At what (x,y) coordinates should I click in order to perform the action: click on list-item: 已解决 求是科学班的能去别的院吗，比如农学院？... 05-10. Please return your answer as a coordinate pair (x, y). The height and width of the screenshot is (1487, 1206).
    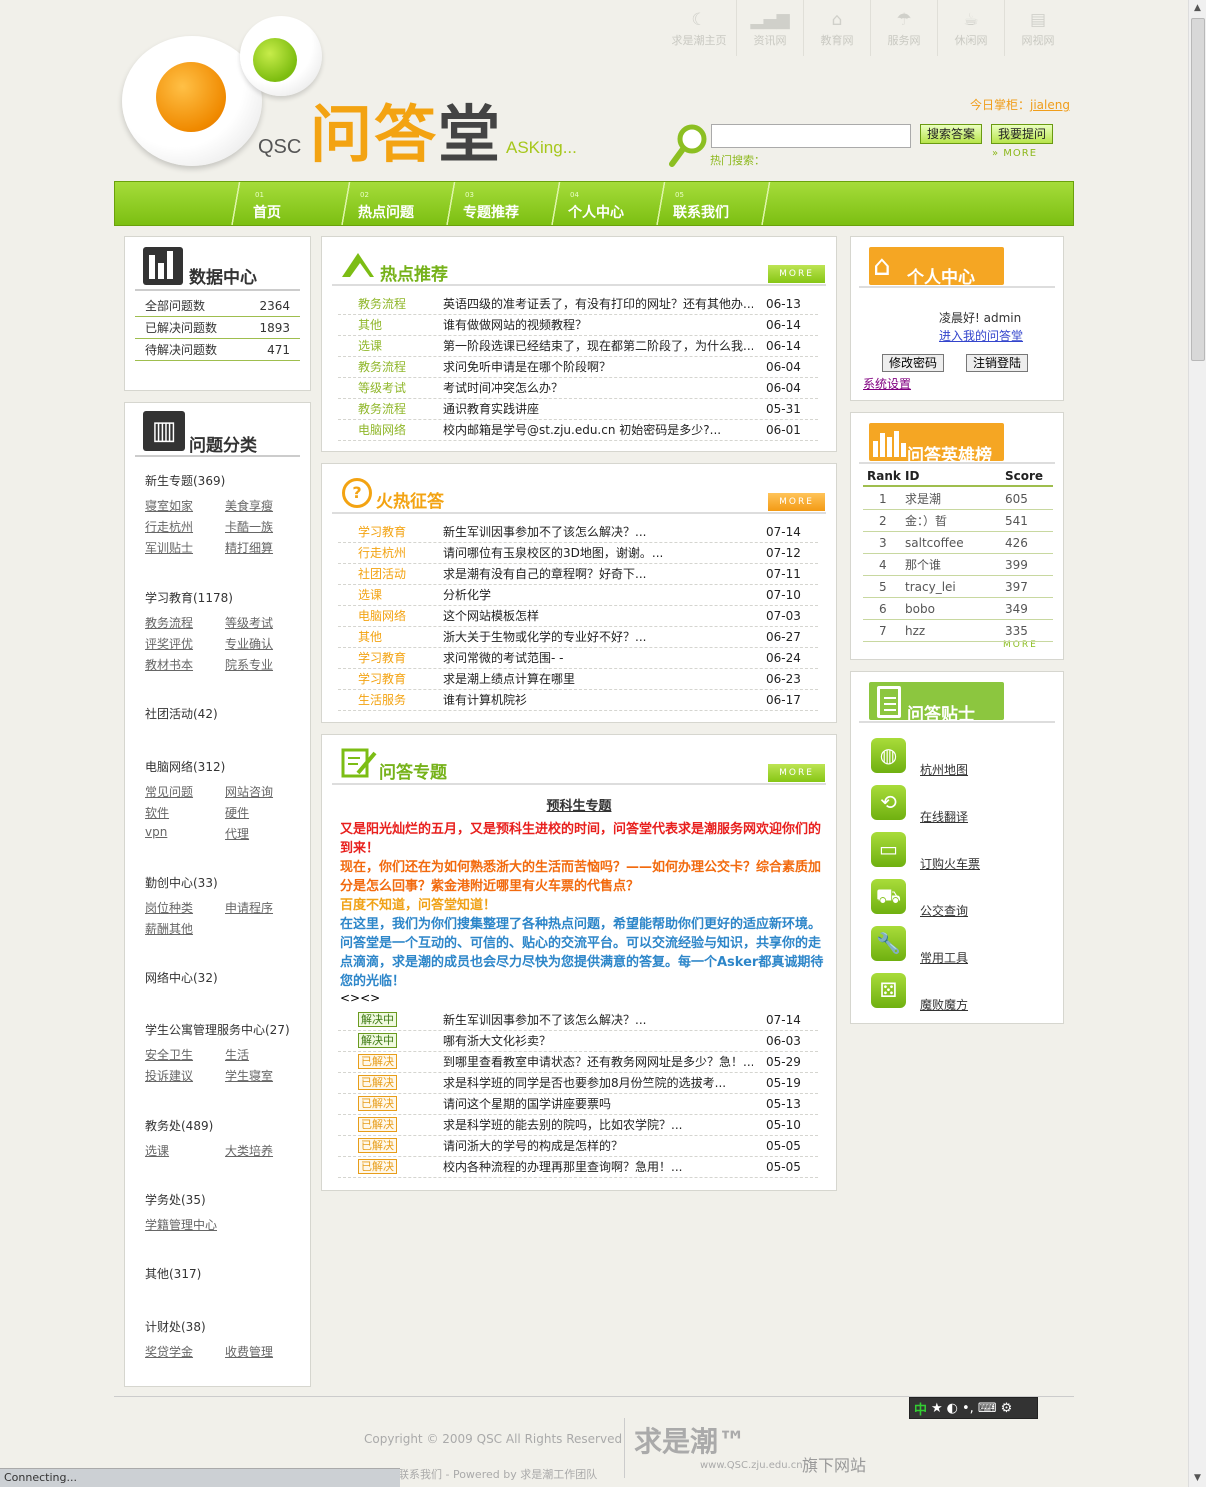
    Looking at the image, I should click on (578, 1125).